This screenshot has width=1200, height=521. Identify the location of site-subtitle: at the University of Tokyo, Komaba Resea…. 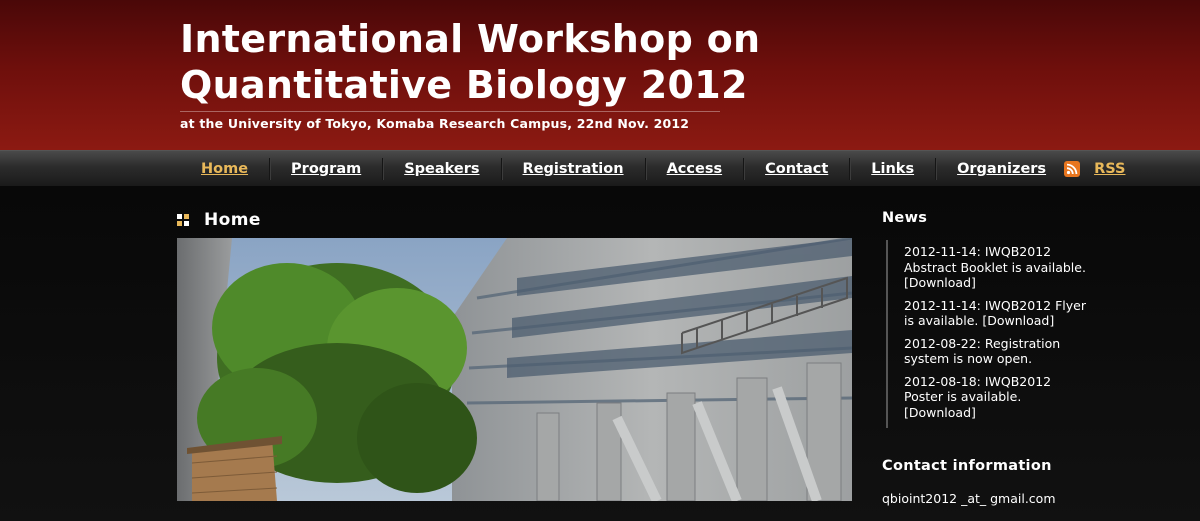
(435, 123).